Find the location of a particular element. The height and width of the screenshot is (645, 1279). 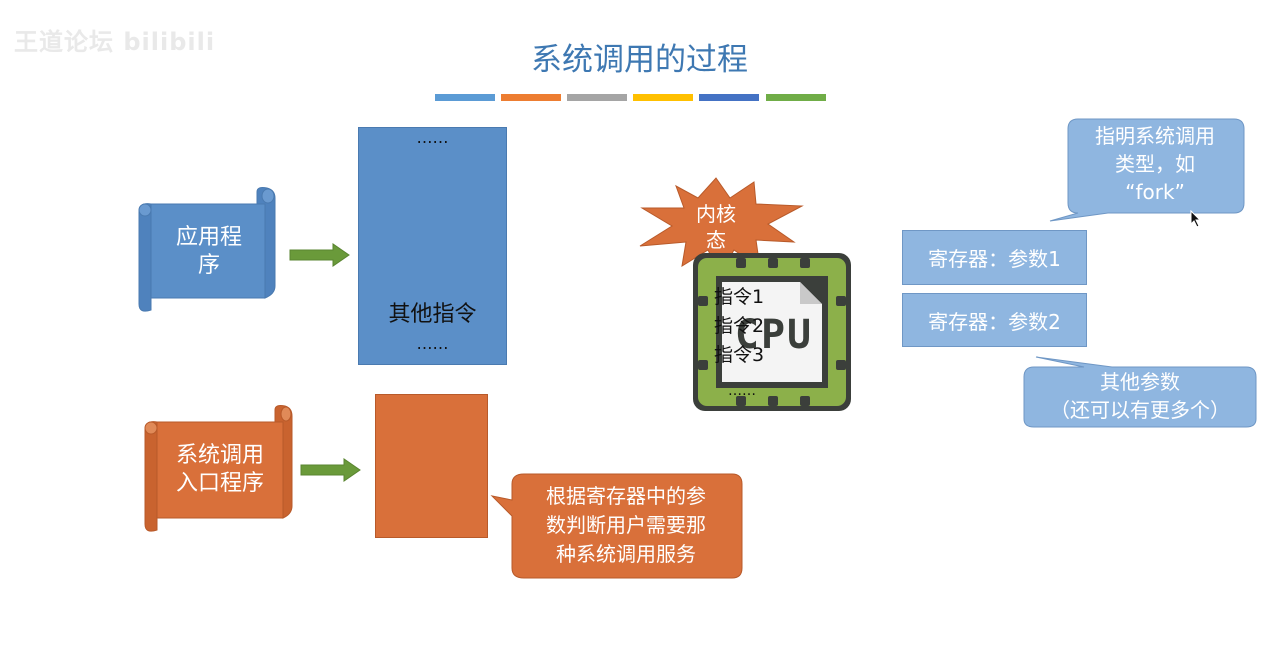

register-param-1: 寄存器：参数1 is located at coordinates (994, 257).